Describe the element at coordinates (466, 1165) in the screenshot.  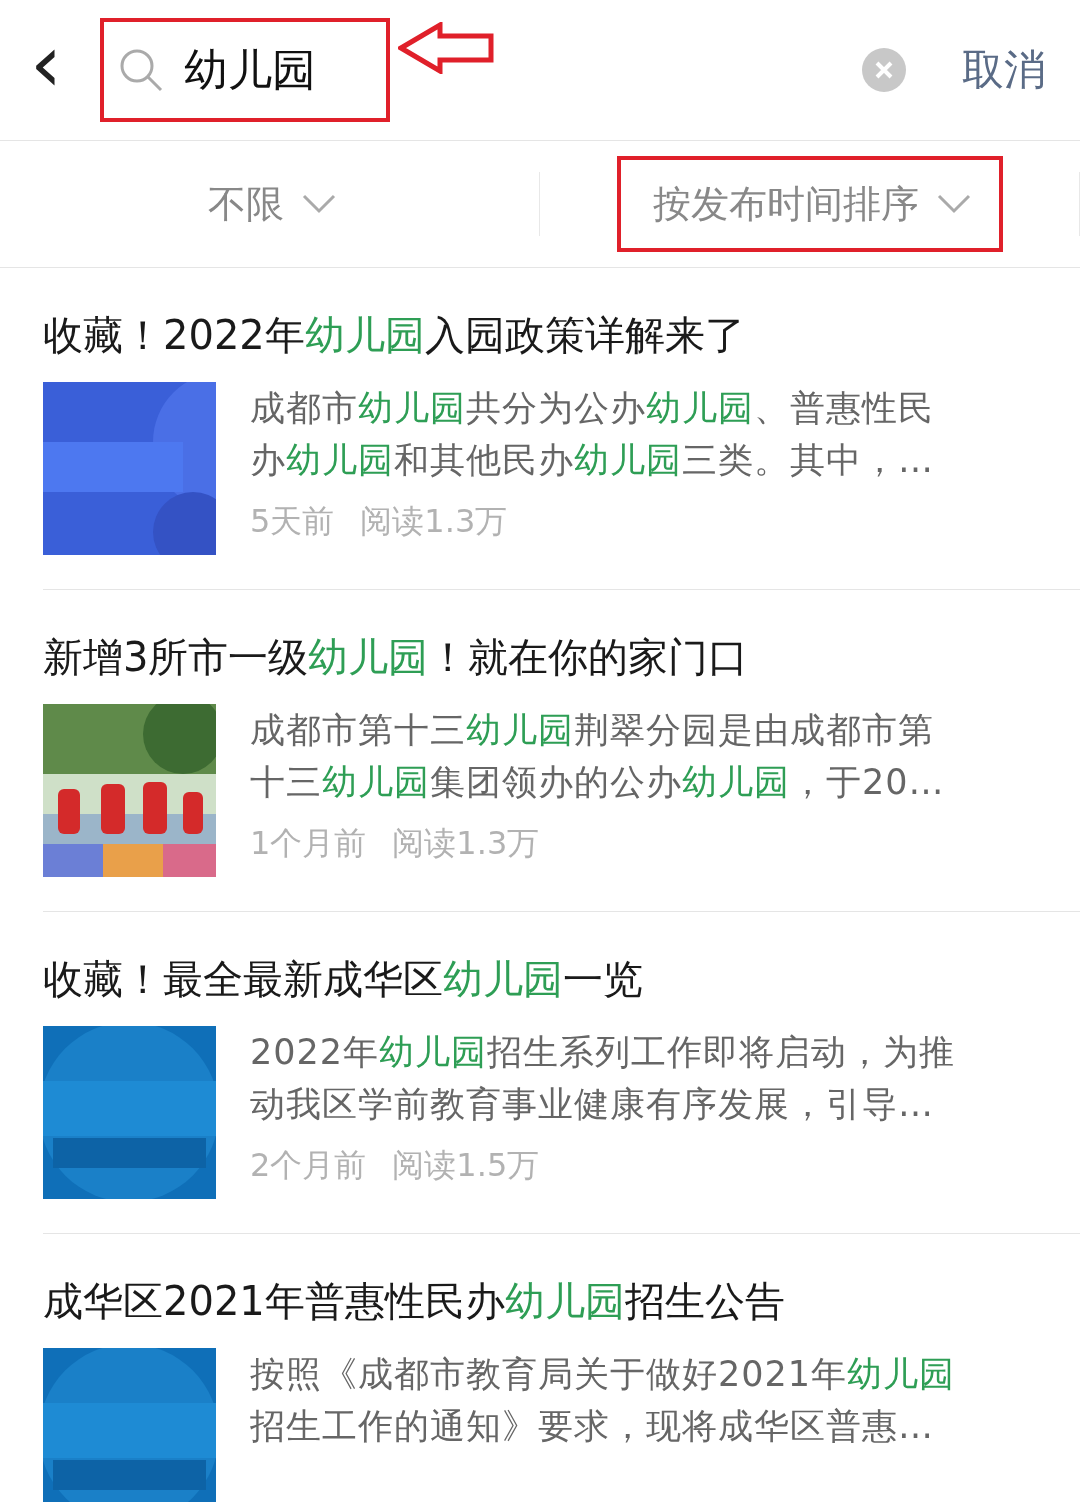
I see `read-count: 阅读1.5万` at that location.